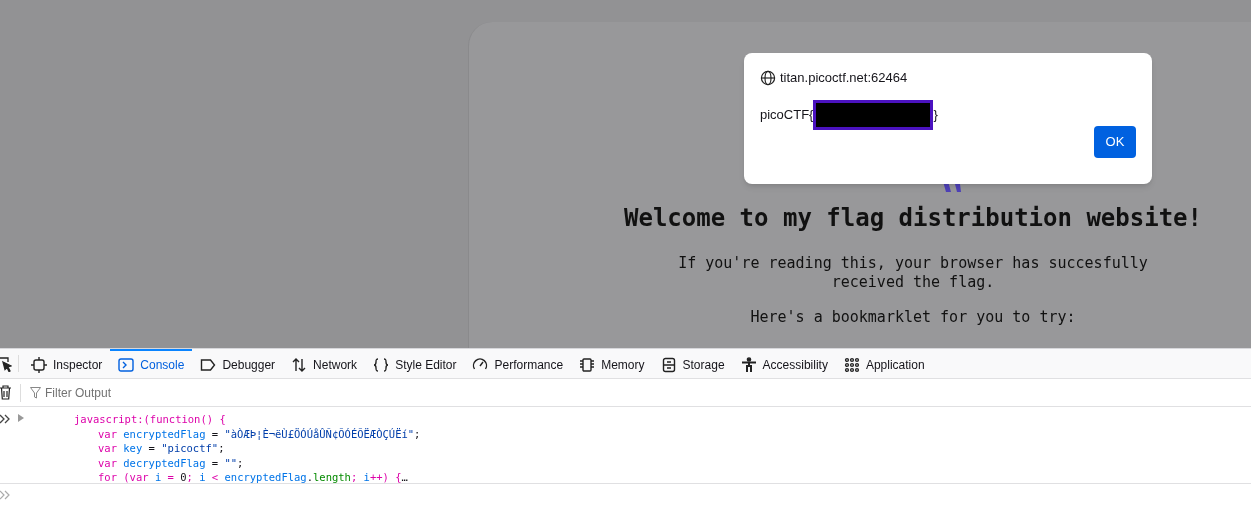 This screenshot has height=510, width=1251. I want to click on person-icon, so click(748, 364).